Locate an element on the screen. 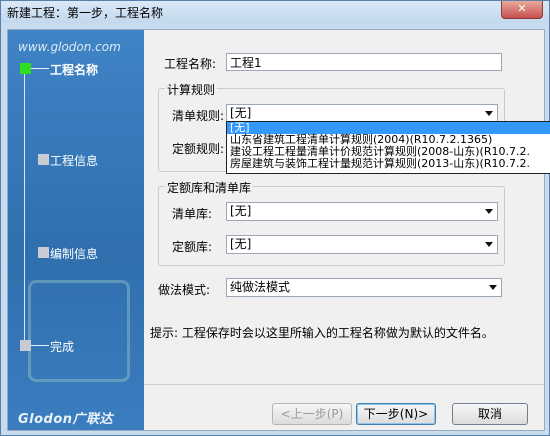  title-bar: 新建工程：第一步，工程名称 ✕ is located at coordinates (275, 12).